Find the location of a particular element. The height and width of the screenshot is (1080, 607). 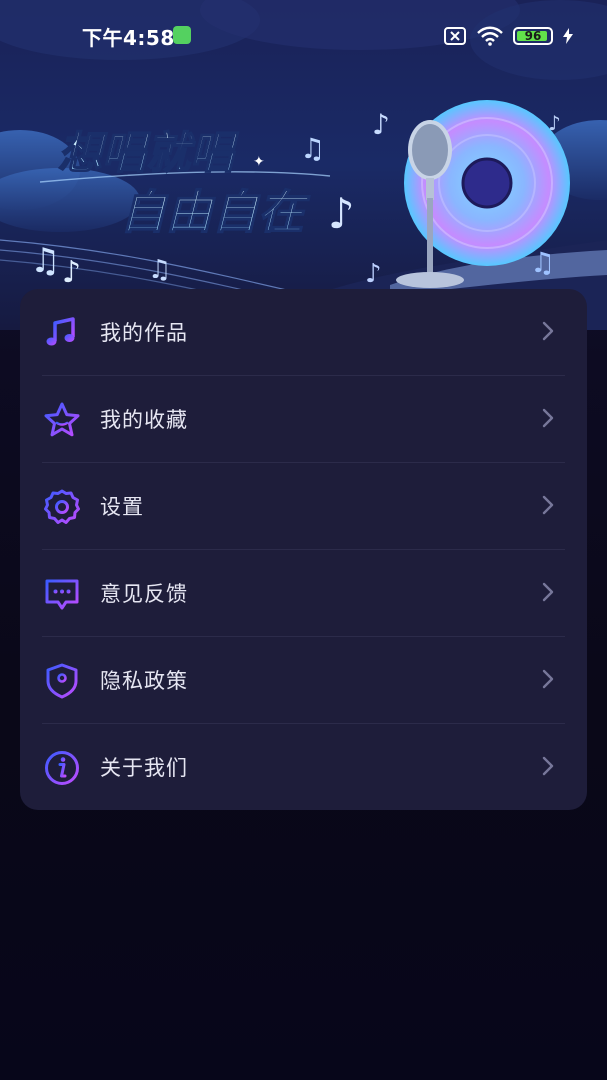

gear-icon is located at coordinates (62, 506).